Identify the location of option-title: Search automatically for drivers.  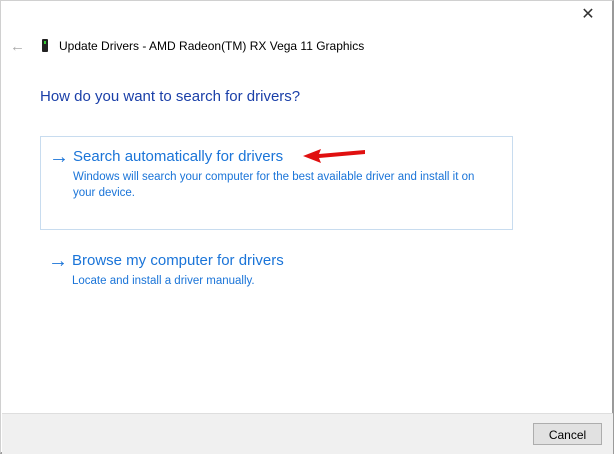
(178, 156).